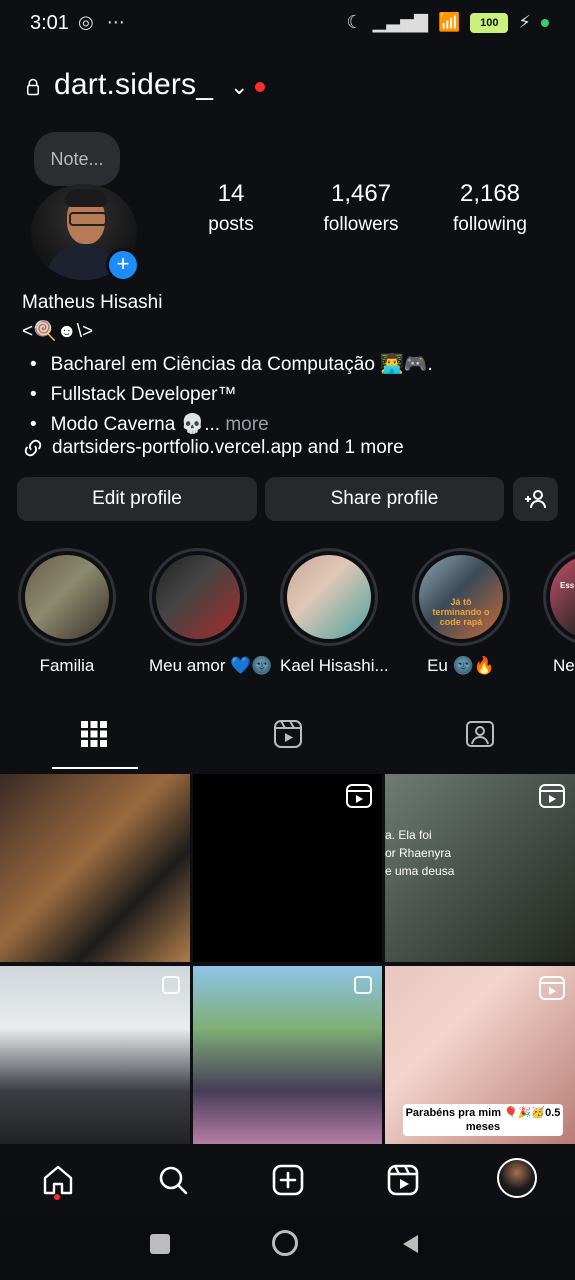 The image size is (575, 1280). I want to click on highlight-ne: Ess Ne, so click(559, 612).